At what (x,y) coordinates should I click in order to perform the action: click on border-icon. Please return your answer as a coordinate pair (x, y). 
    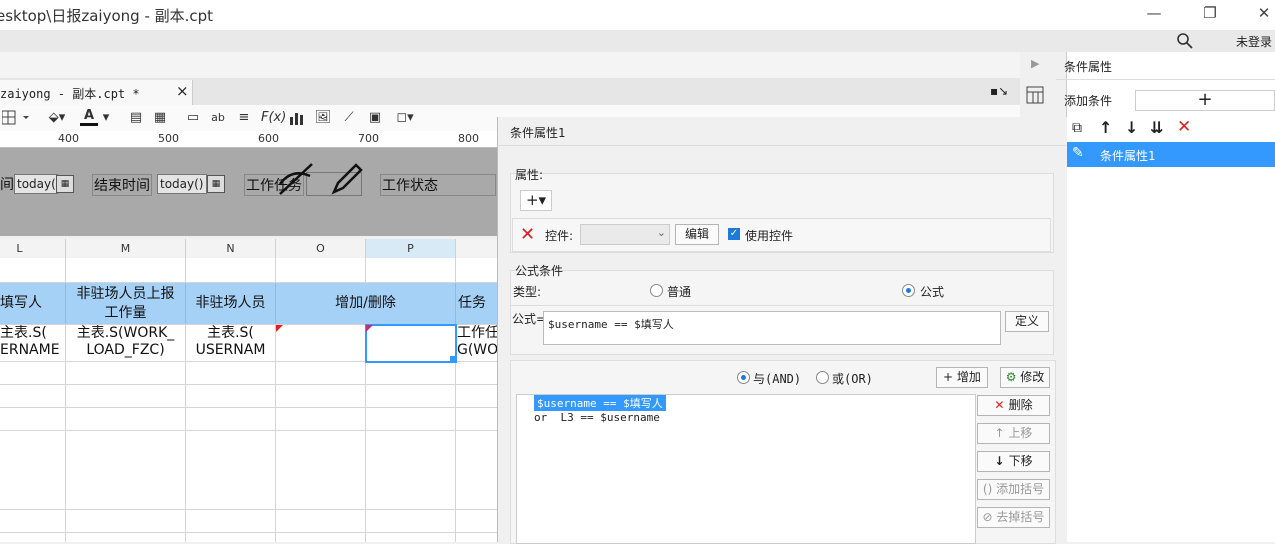
    Looking at the image, I should click on (17, 118).